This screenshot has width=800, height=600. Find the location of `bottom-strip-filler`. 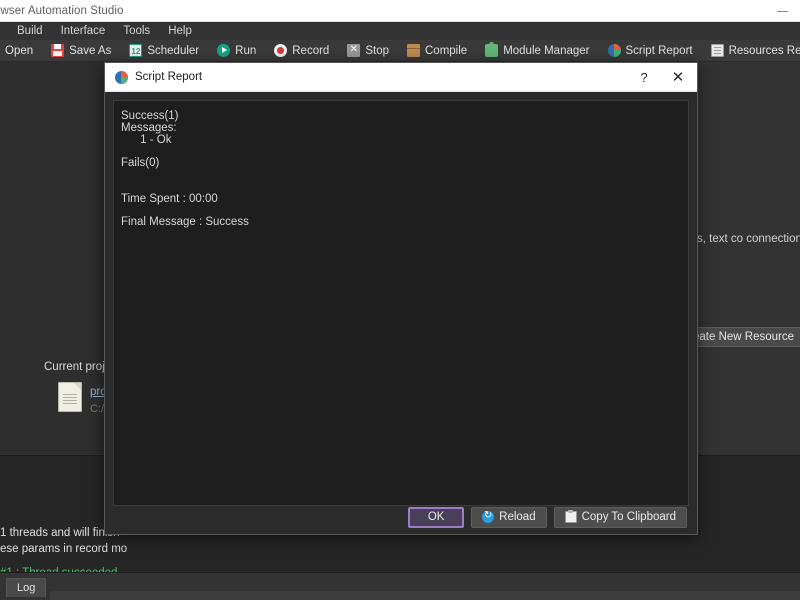

bottom-strip-filler is located at coordinates (425, 595).